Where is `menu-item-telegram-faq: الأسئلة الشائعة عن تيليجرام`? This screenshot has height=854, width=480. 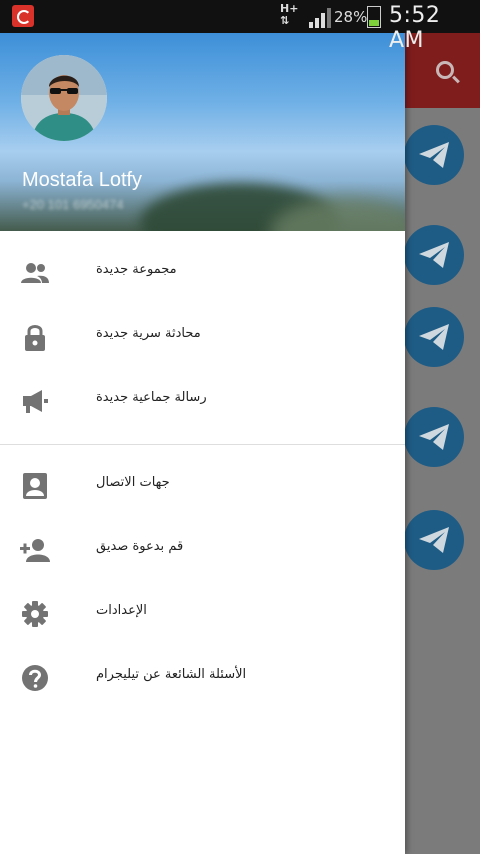 menu-item-telegram-faq: الأسئلة الشائعة عن تيليجرام is located at coordinates (202, 678).